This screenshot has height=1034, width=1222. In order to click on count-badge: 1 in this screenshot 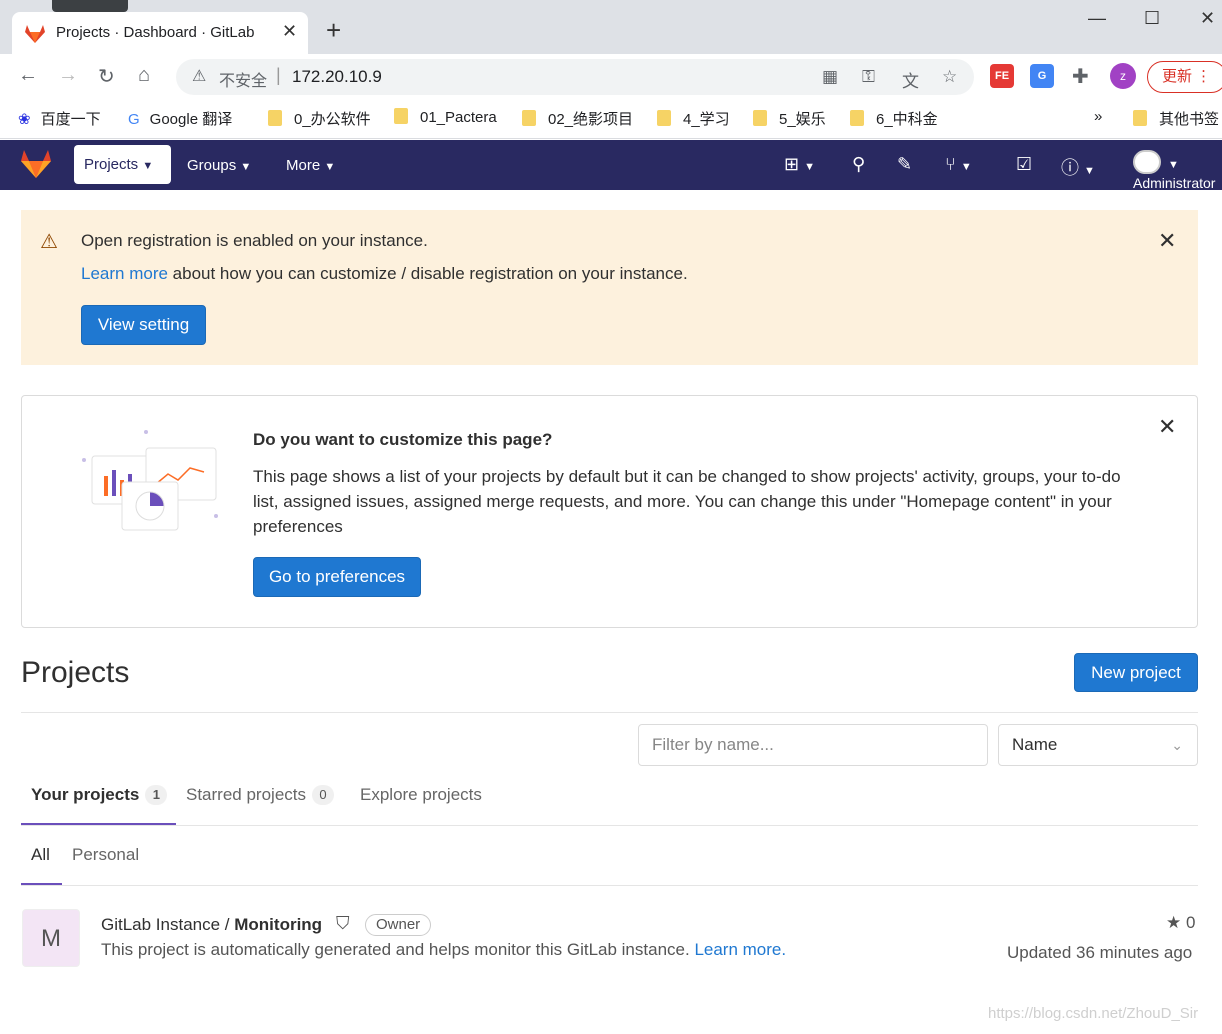, I will do `click(156, 795)`.